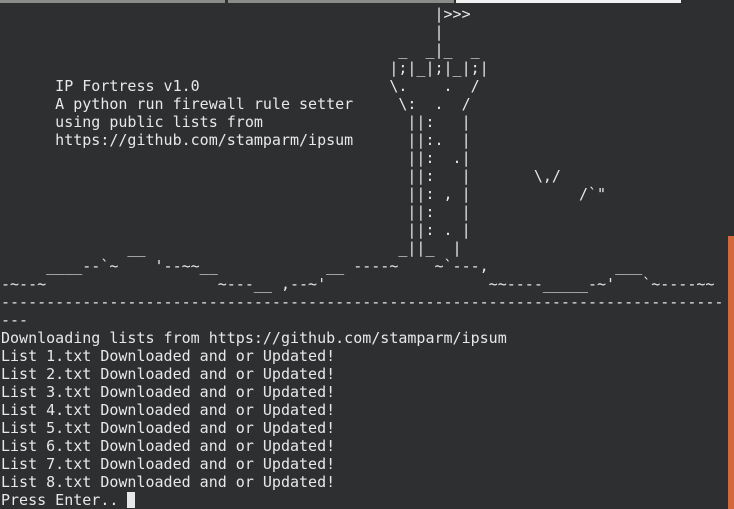  I want to click on output-line: List 2.txt Downloaded and or Updated!, so click(168, 374).